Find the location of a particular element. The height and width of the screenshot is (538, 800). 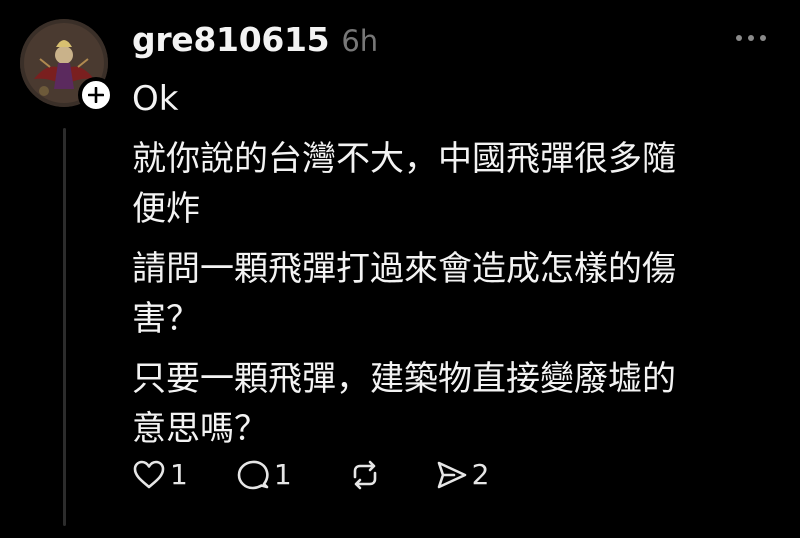

username: gre810615 is located at coordinates (231, 39).